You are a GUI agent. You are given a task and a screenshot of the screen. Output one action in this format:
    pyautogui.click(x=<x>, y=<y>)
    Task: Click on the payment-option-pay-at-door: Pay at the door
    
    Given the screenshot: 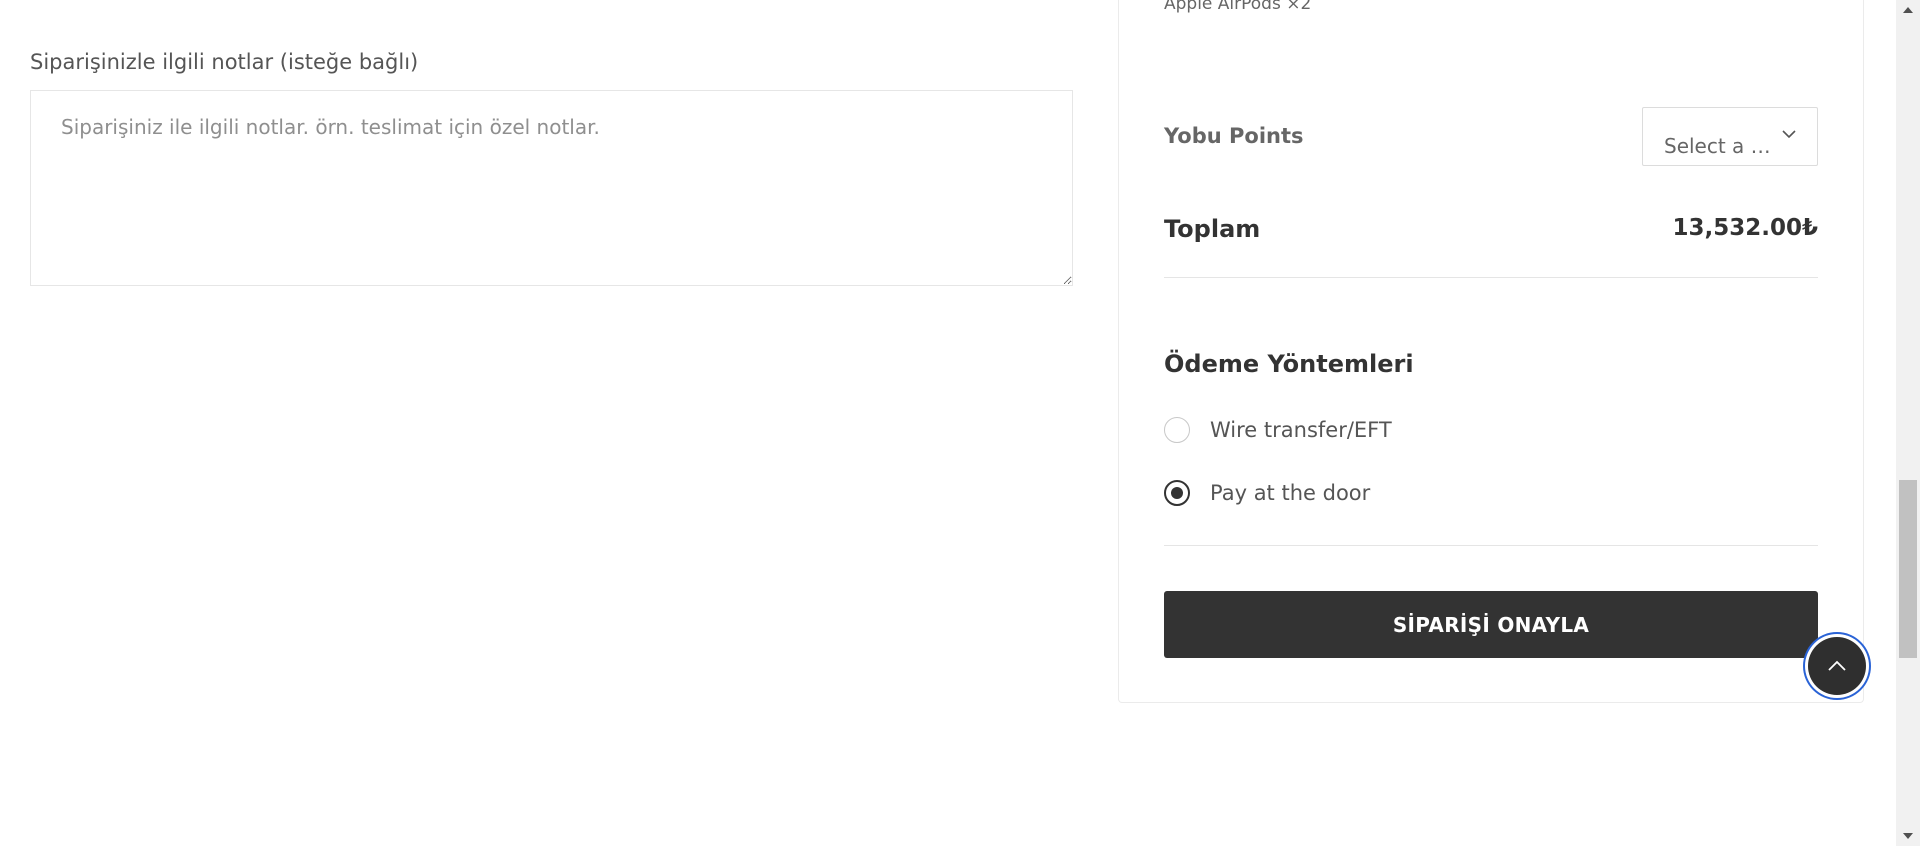 What is the action you would take?
    pyautogui.click(x=1267, y=493)
    